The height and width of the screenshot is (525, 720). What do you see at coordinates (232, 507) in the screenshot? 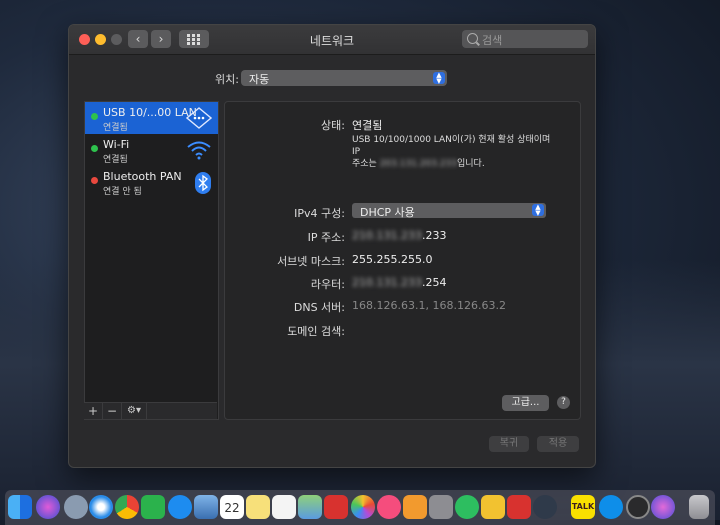
I see `calendar-icon: 22` at bounding box center [232, 507].